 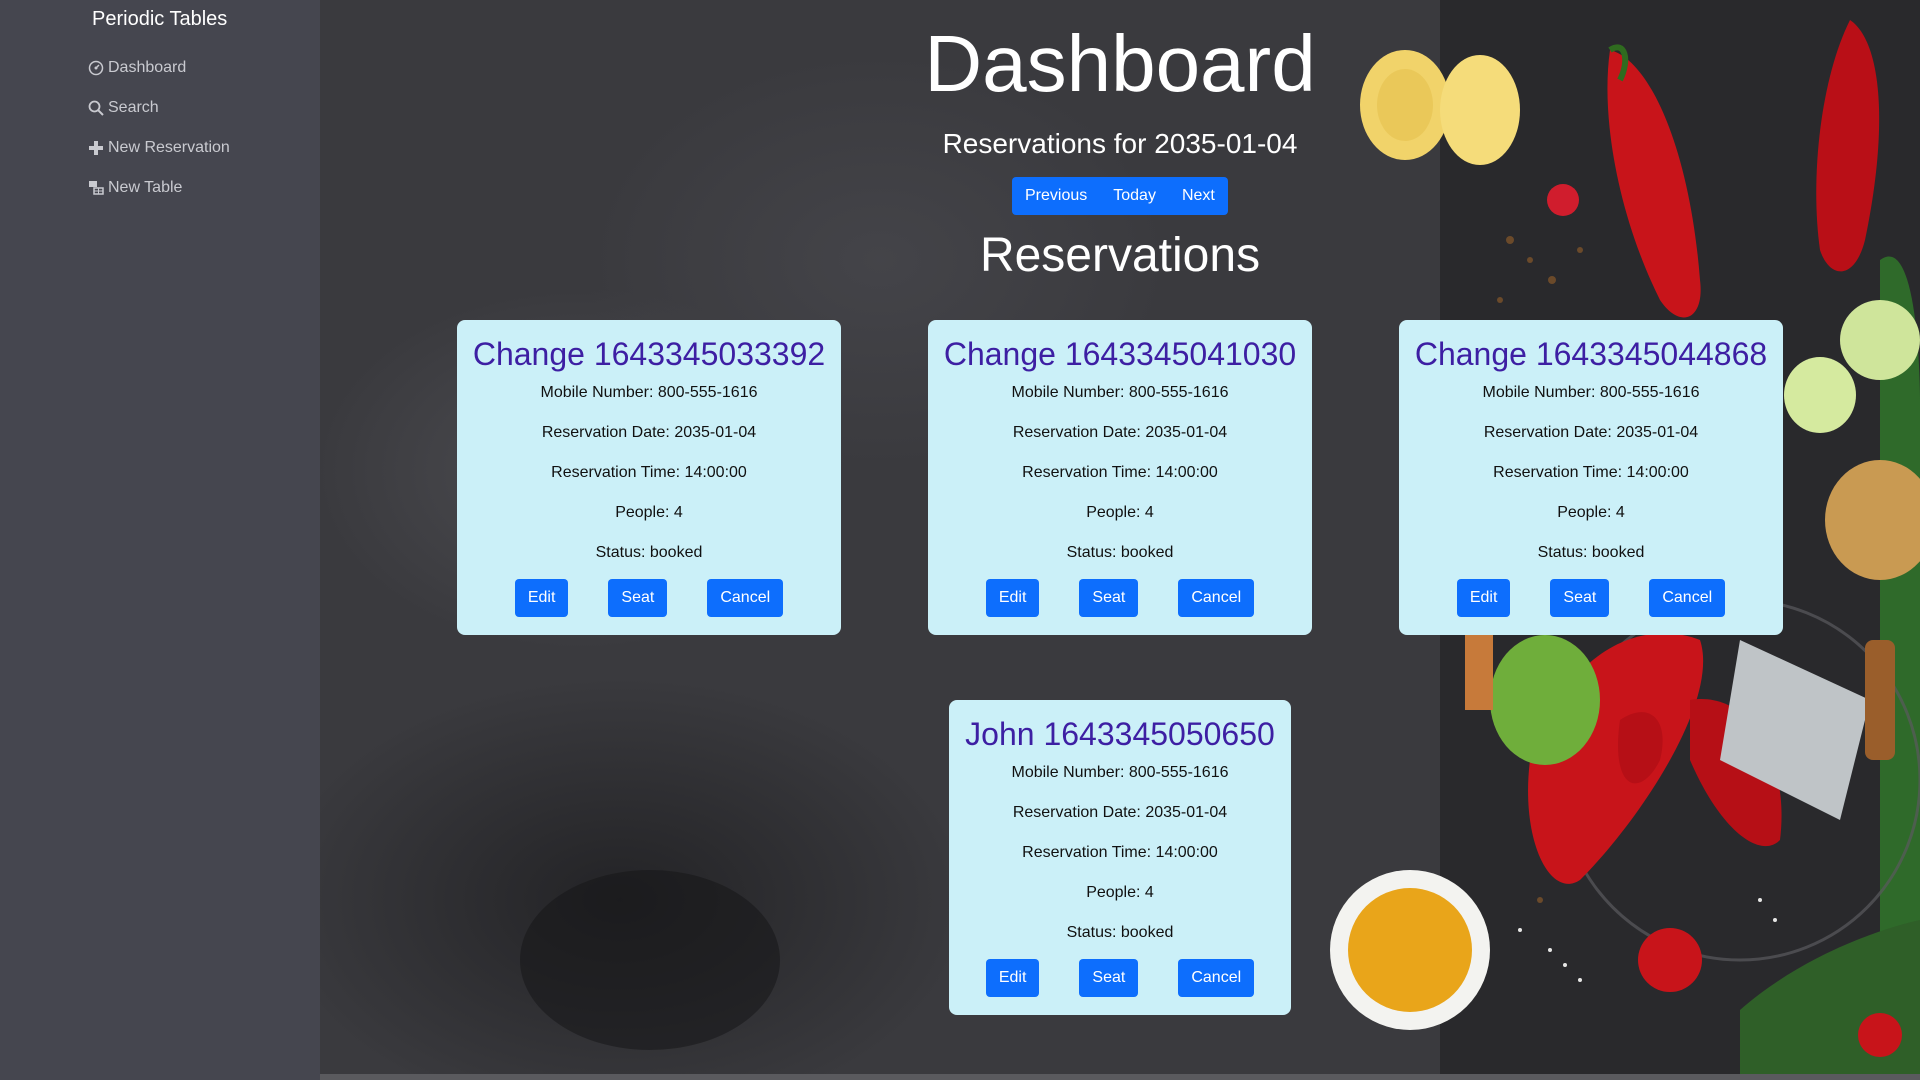 I want to click on reservation-name: John 1643345050650, so click(x=1120, y=734).